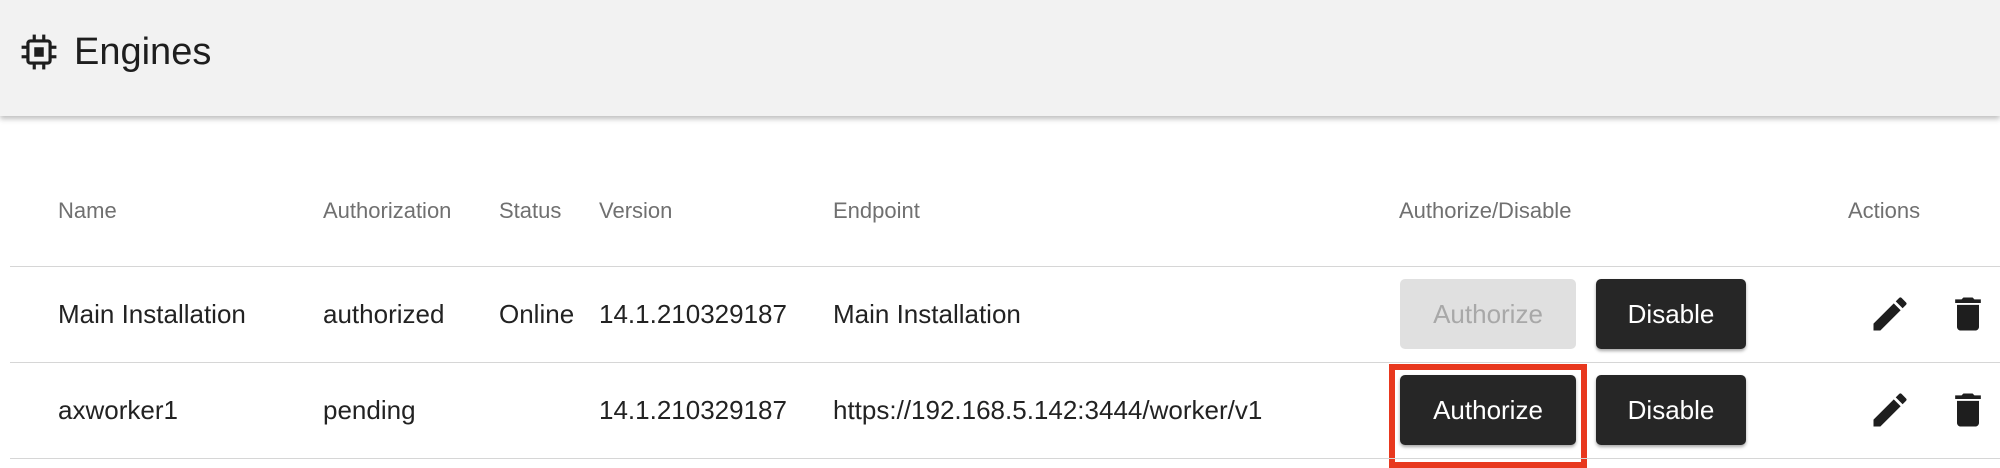 This screenshot has width=2000, height=468. I want to click on column-header-name: Name, so click(87, 211).